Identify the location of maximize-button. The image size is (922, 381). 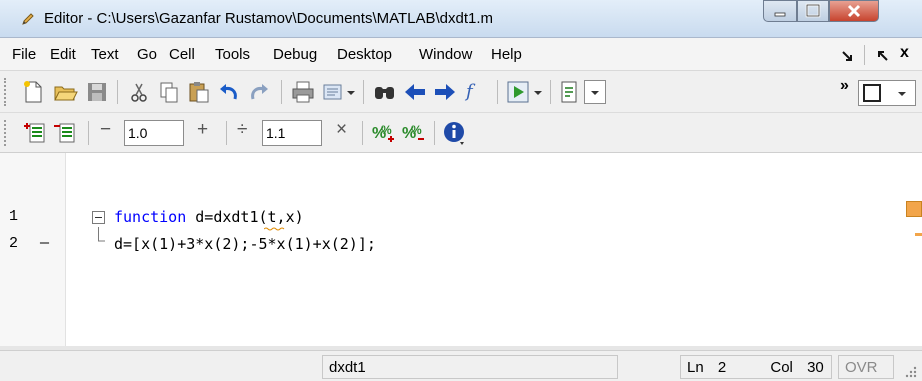
(813, 11).